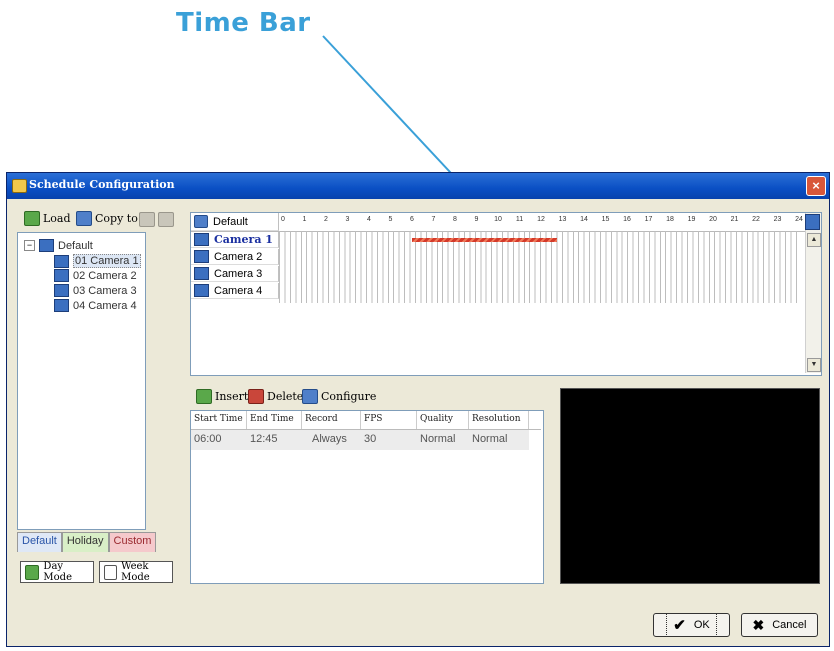 Image resolution: width=834 pixels, height=651 pixels. What do you see at coordinates (84, 218) in the screenshot?
I see `copy-icon` at bounding box center [84, 218].